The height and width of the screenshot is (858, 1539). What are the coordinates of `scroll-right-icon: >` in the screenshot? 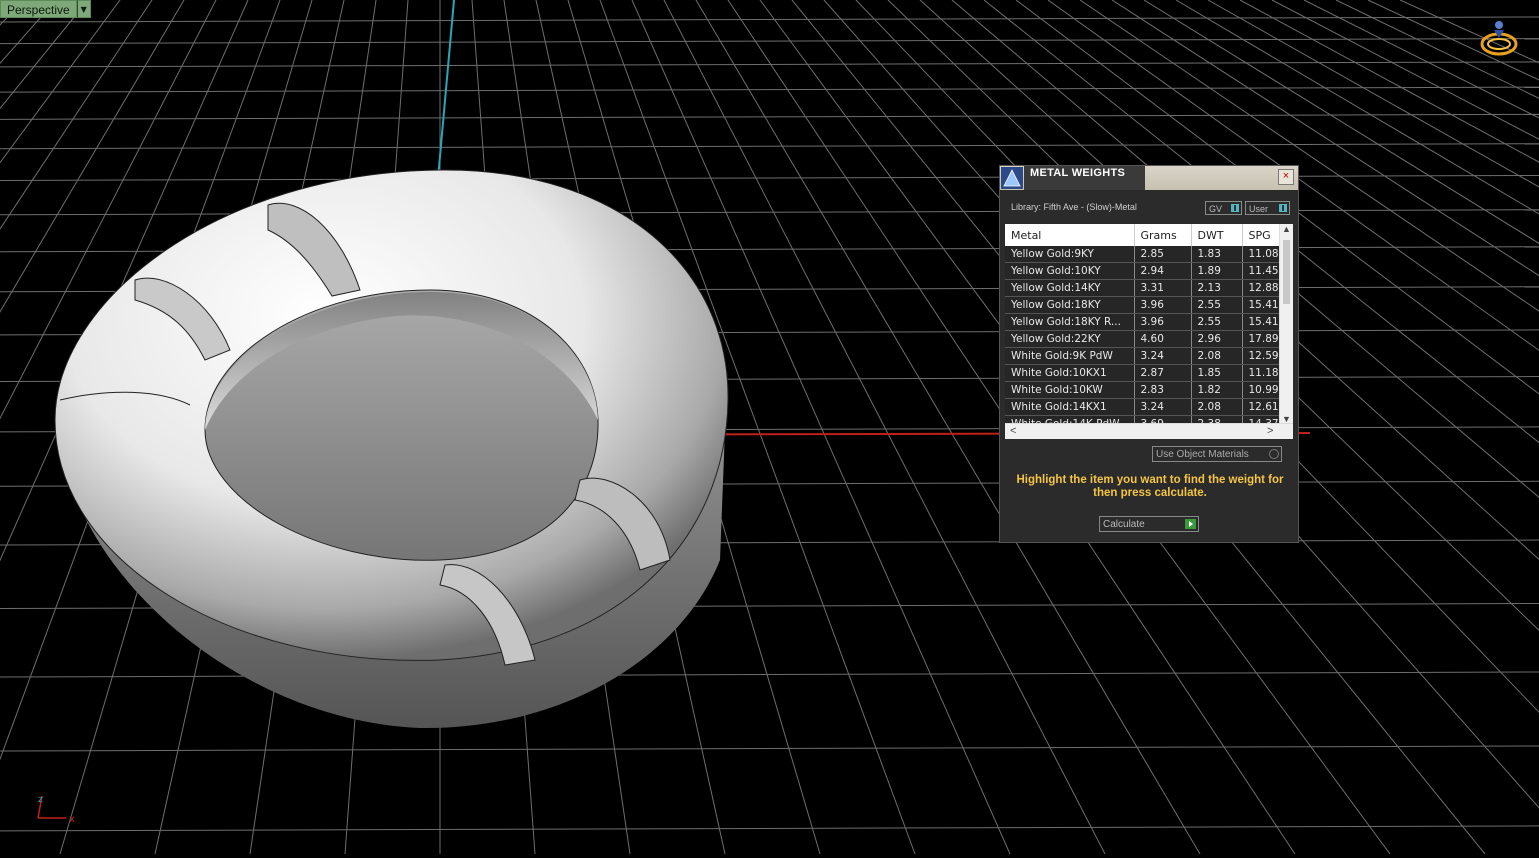 It's located at (1270, 431).